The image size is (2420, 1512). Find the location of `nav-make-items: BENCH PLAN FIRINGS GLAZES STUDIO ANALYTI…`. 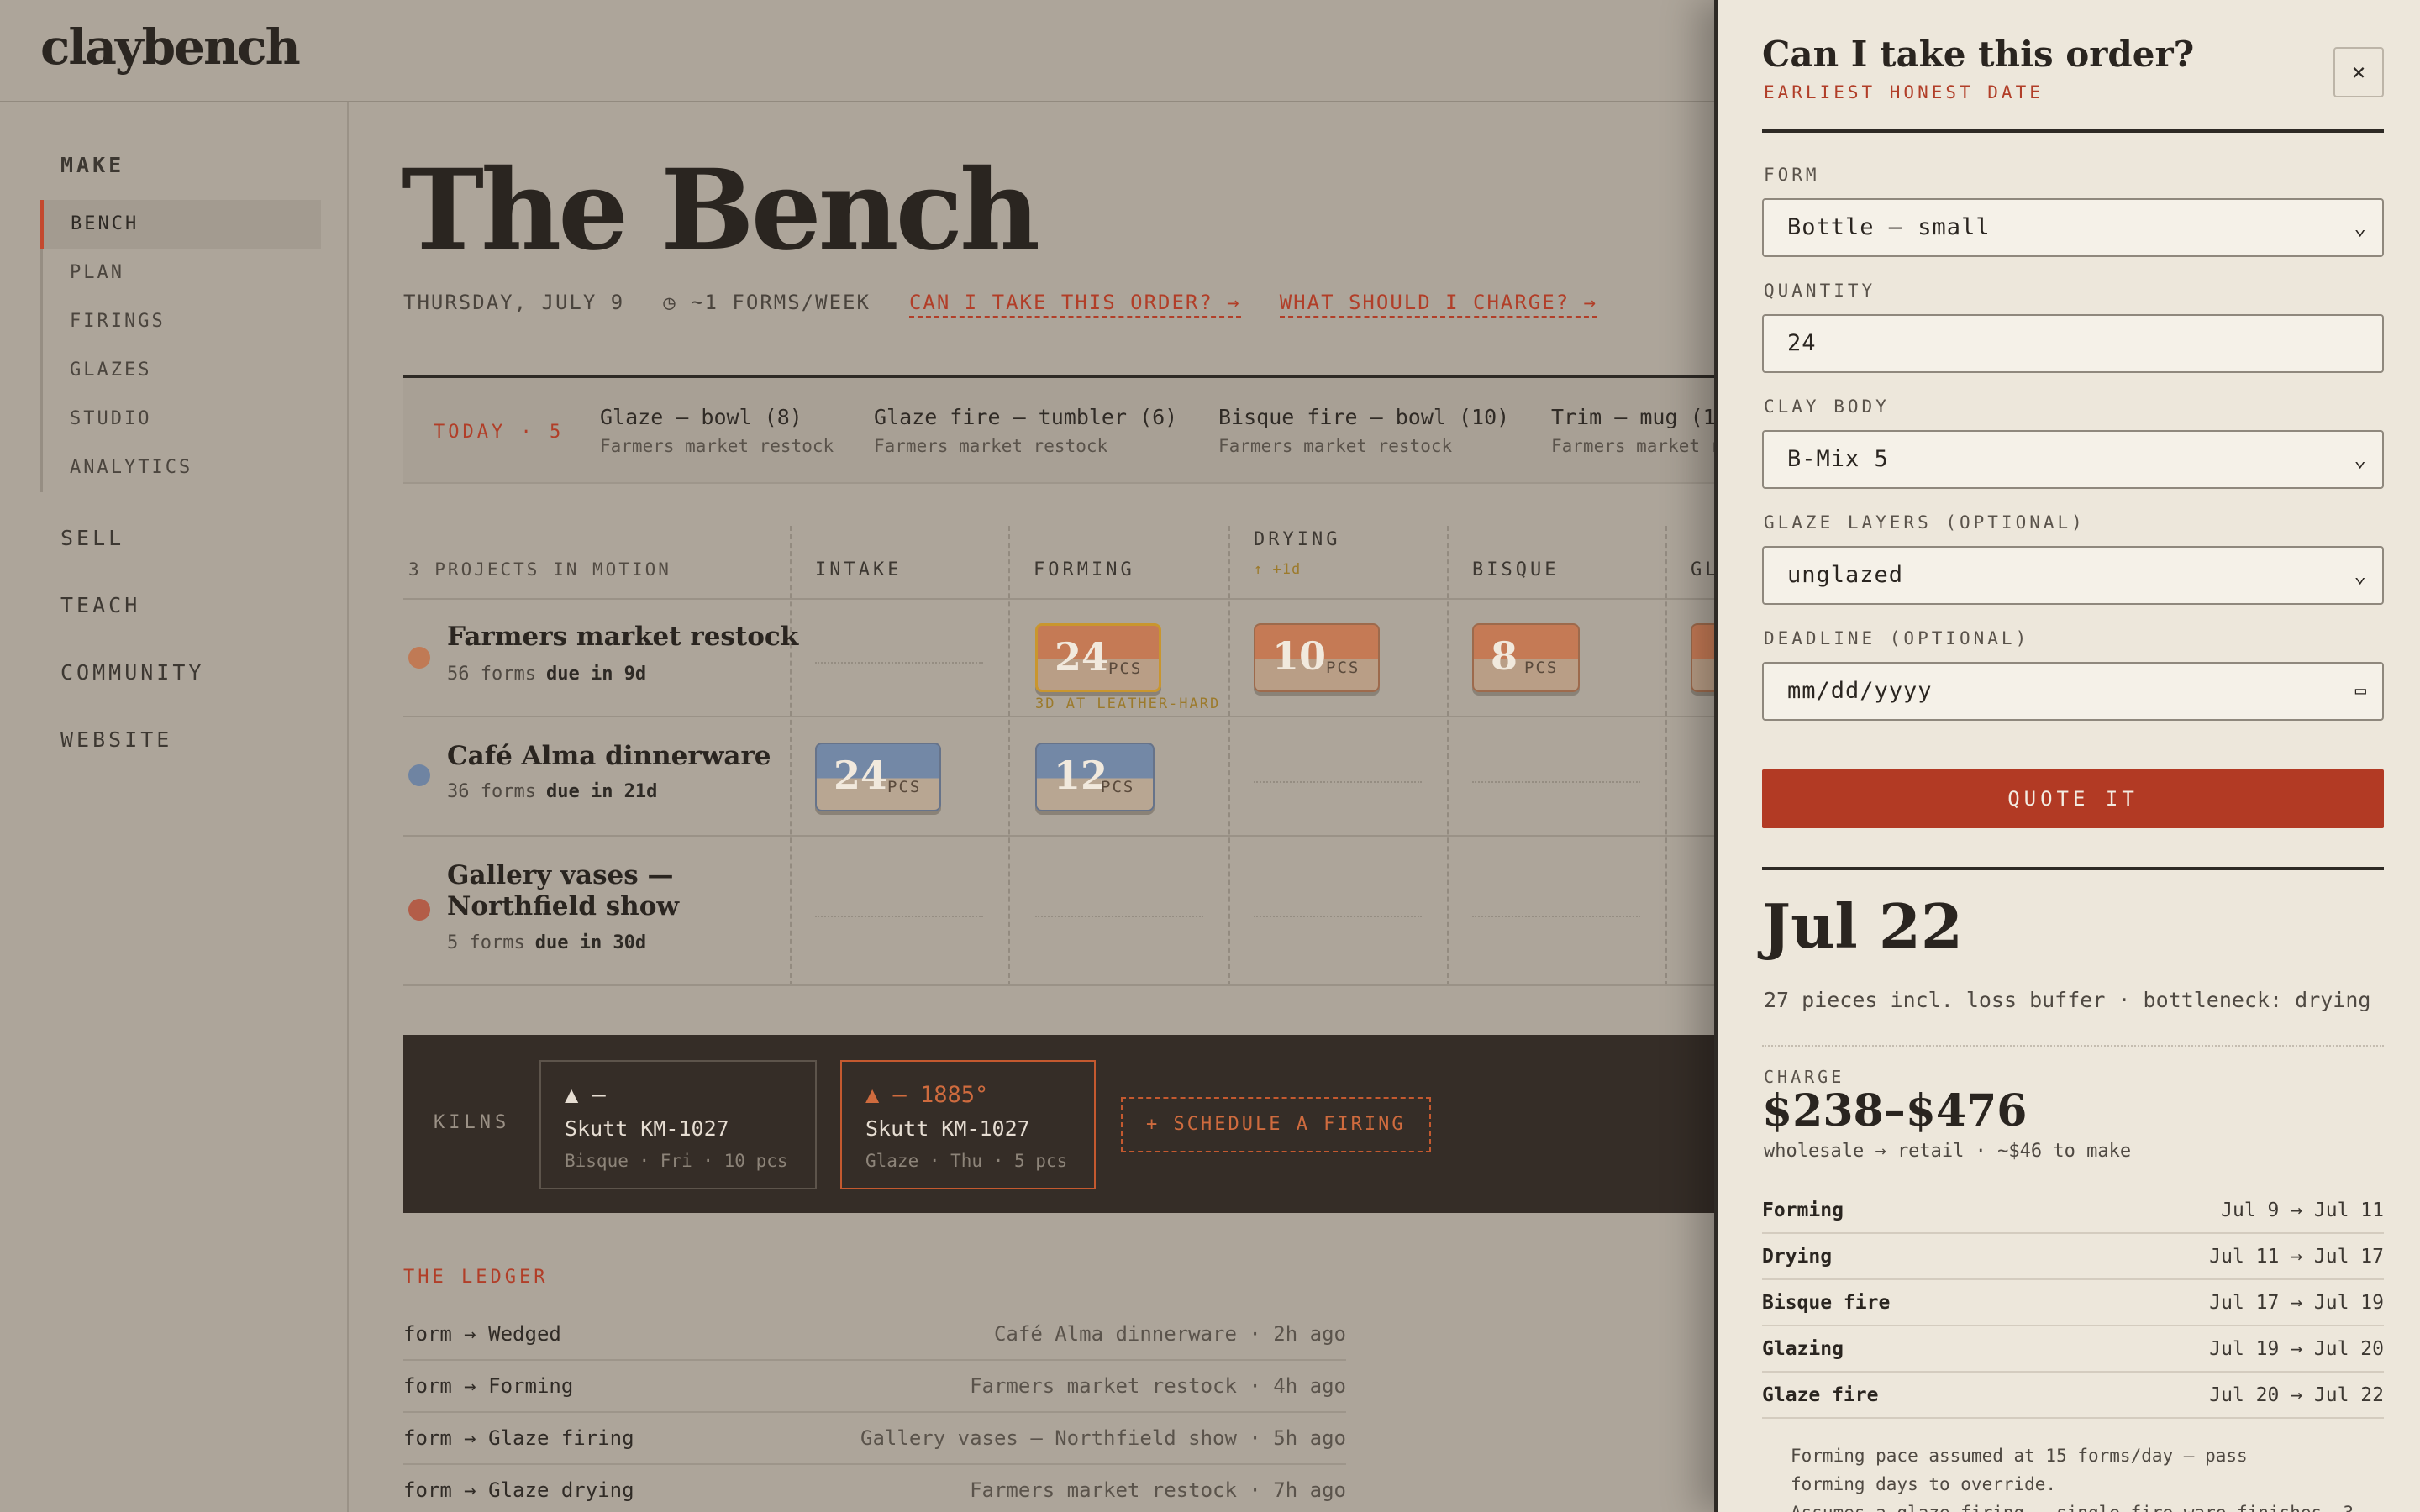

nav-make-items: BENCH PLAN FIRINGS GLAZES STUDIO ANALYTI… is located at coordinates (180, 346).